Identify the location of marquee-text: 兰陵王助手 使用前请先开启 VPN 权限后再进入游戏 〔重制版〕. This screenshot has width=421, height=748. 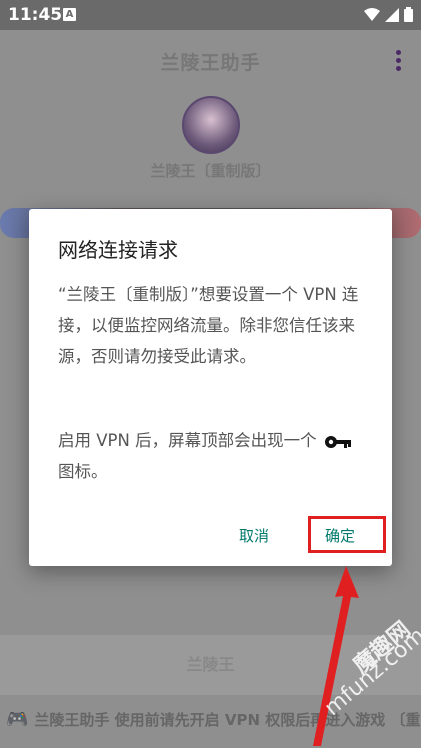
(227, 719).